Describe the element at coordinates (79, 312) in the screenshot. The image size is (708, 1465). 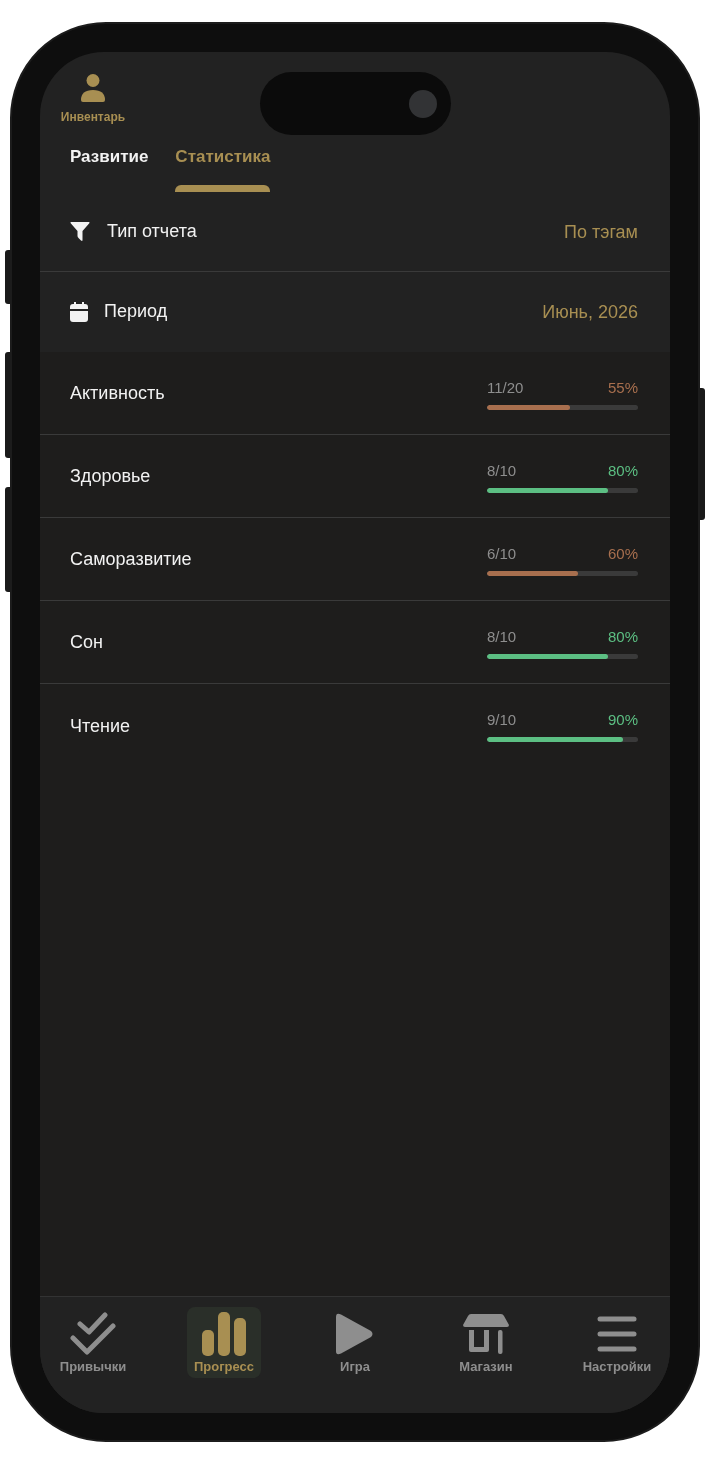
I see `calendar-icon` at that location.